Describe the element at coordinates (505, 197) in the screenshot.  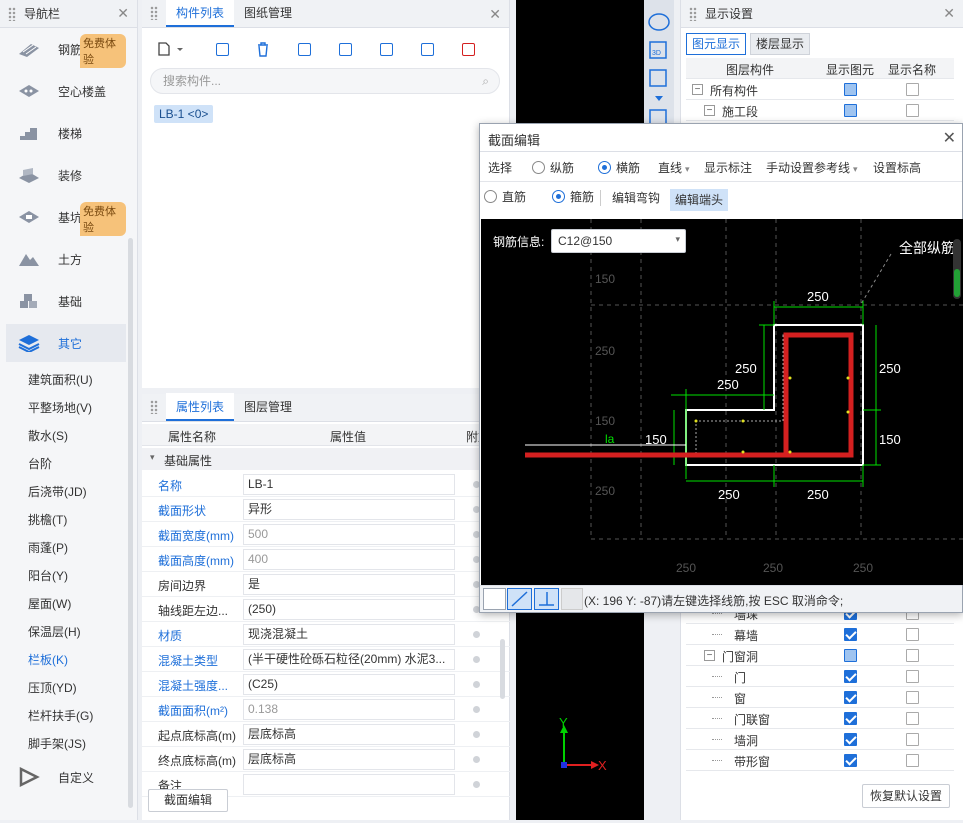
I see `straight-bar-radio: 直筋` at that location.